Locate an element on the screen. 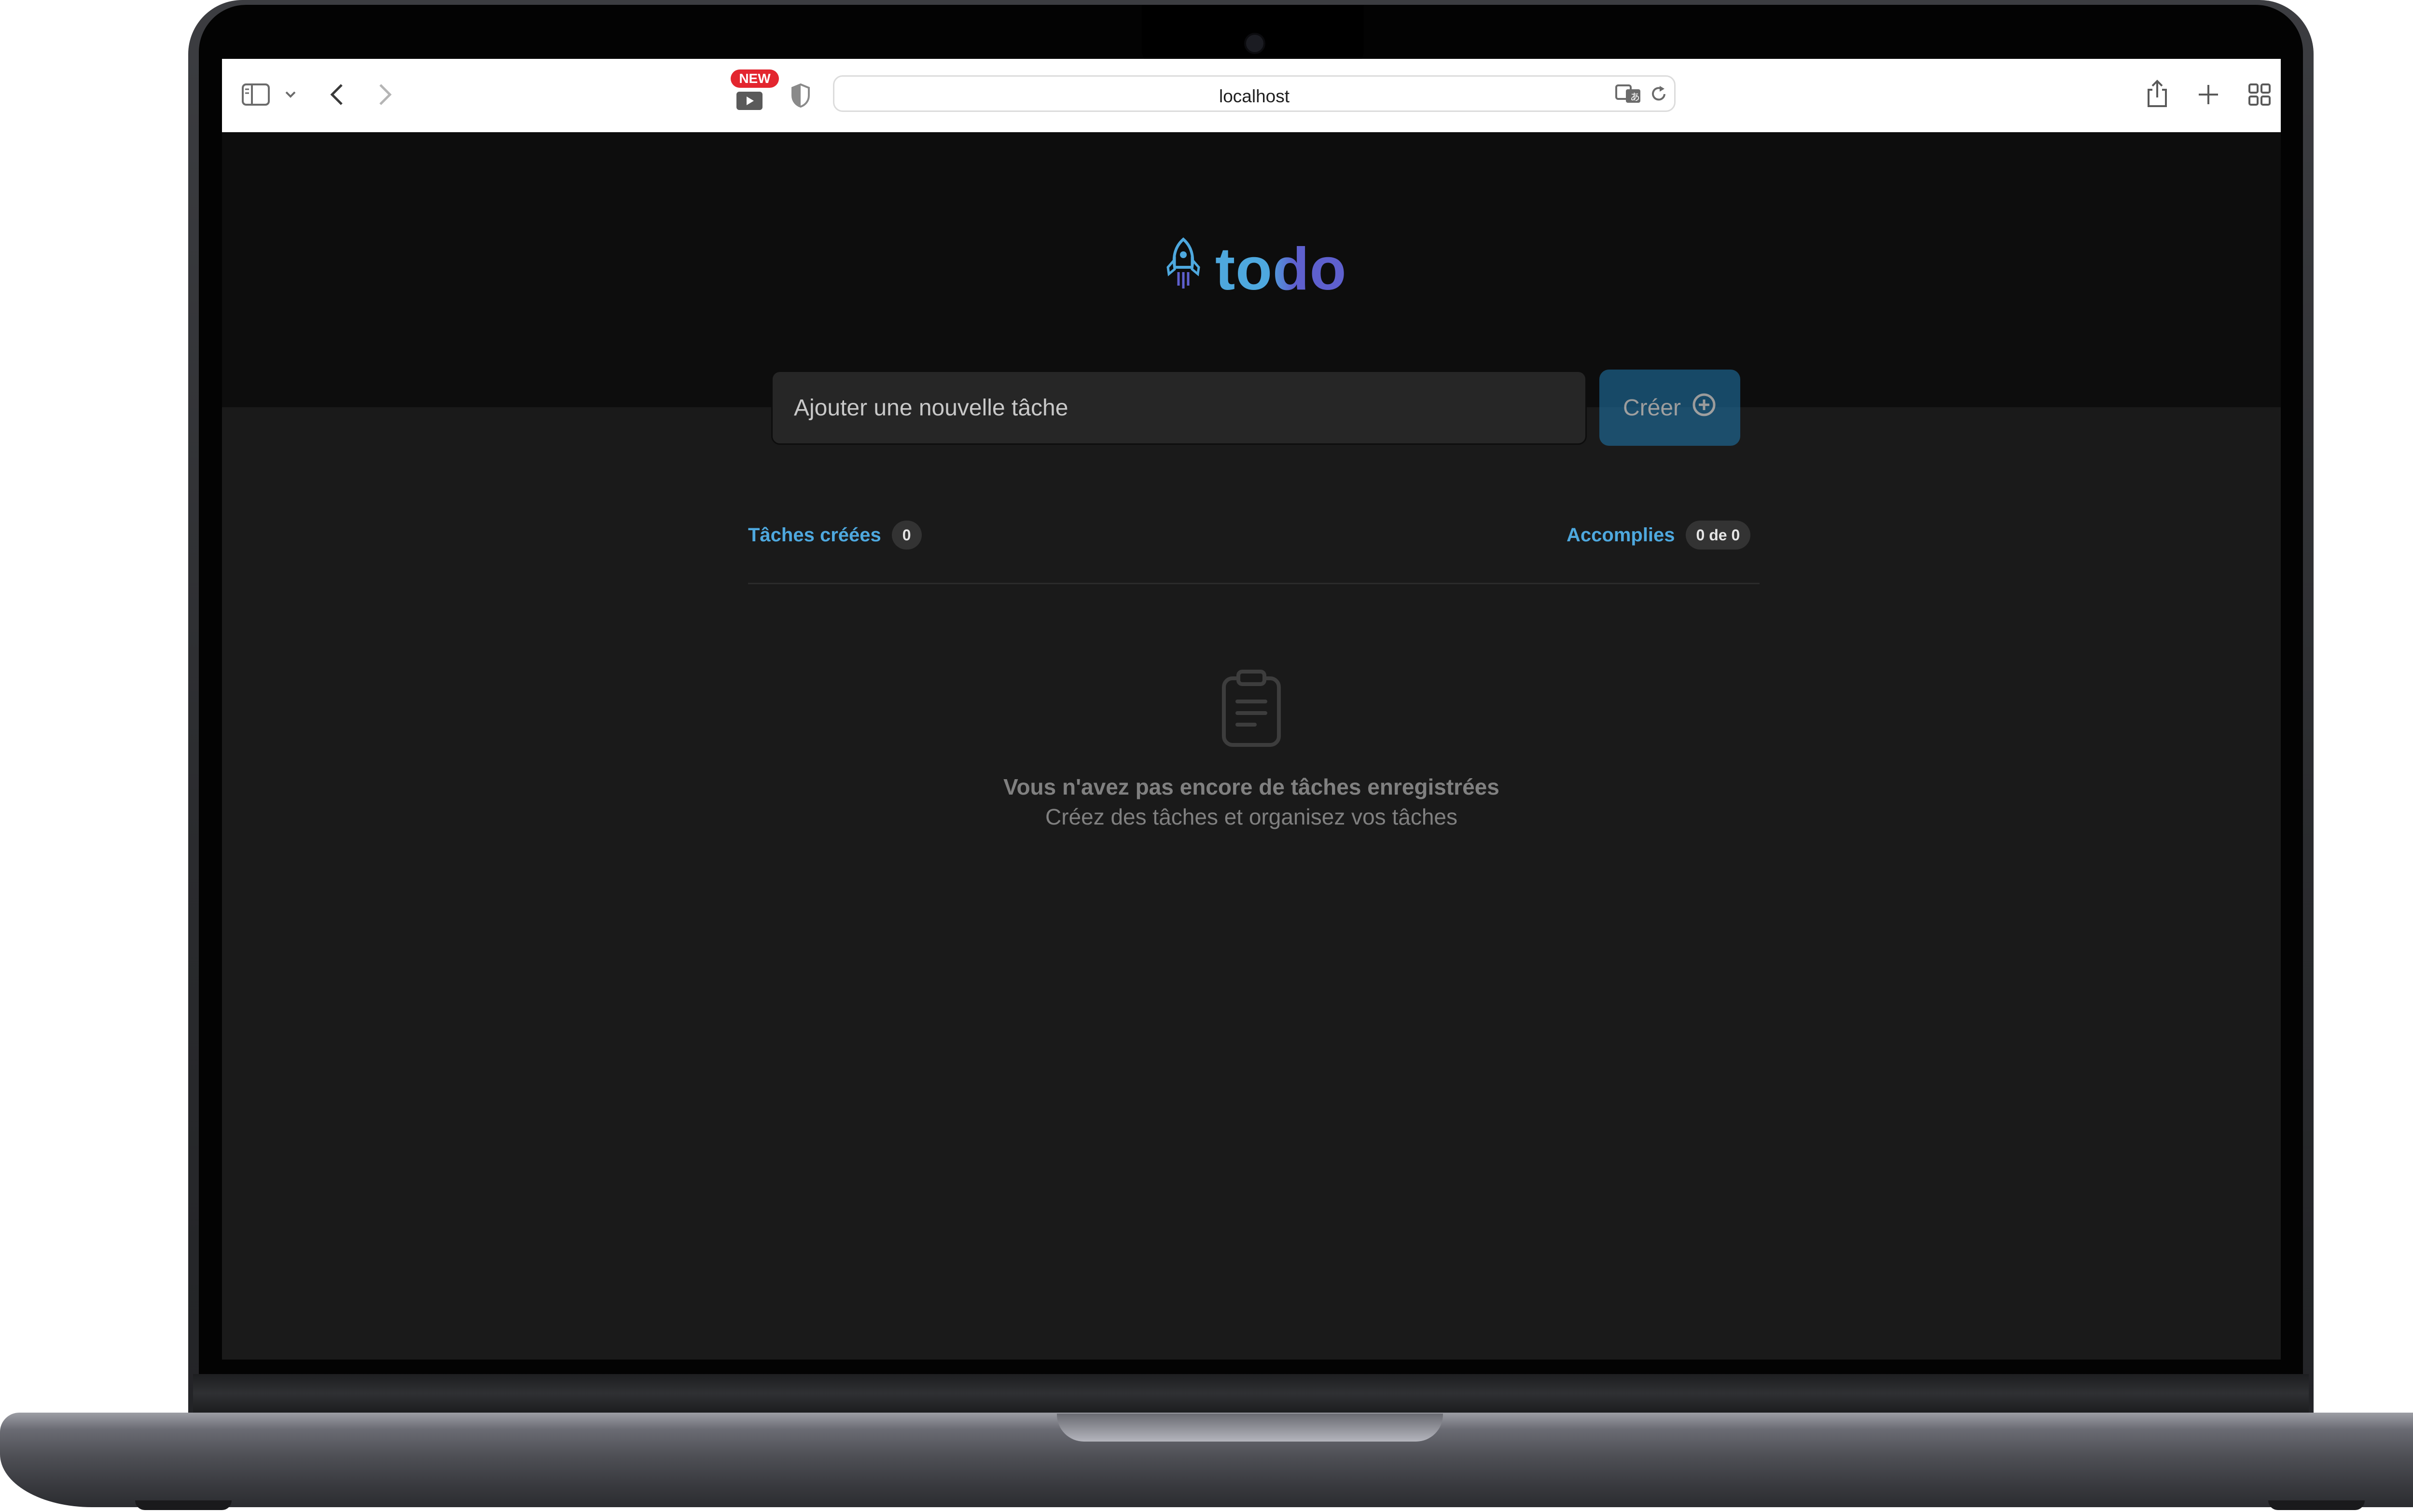 The width and height of the screenshot is (2413, 1512). new-task-input is located at coordinates (1179, 408).